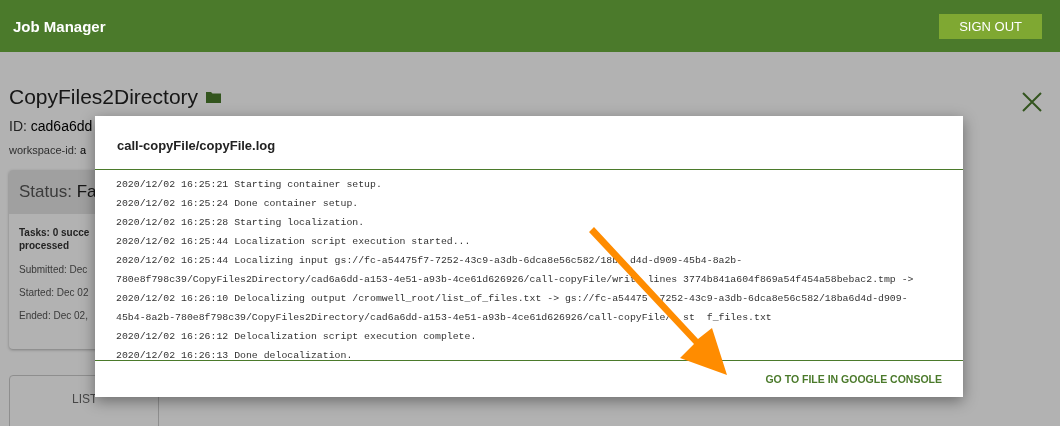  I want to click on folder-icon, so click(214, 97).